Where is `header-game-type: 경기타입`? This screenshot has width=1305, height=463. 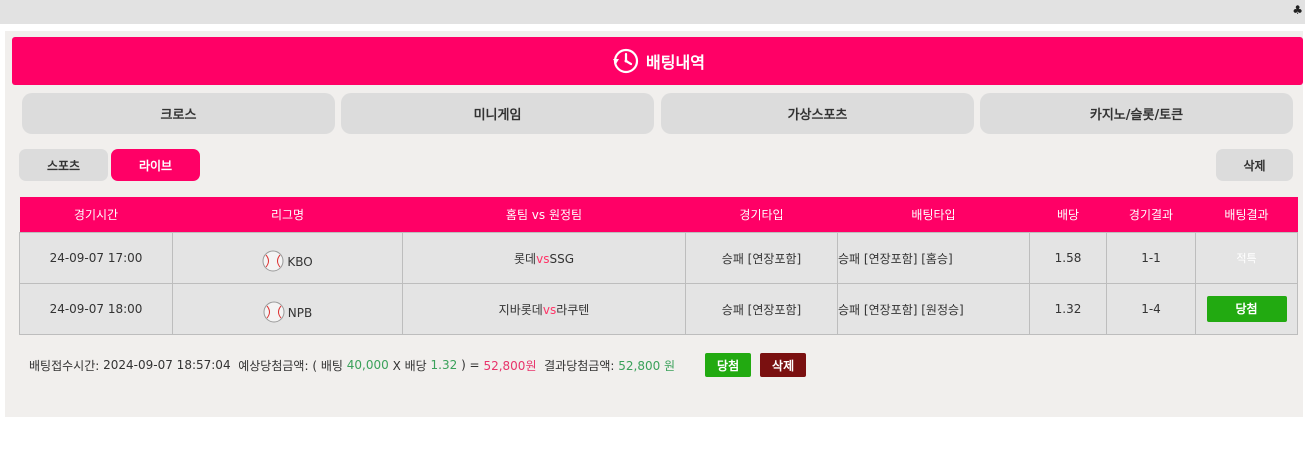 header-game-type: 경기타입 is located at coordinates (761, 215).